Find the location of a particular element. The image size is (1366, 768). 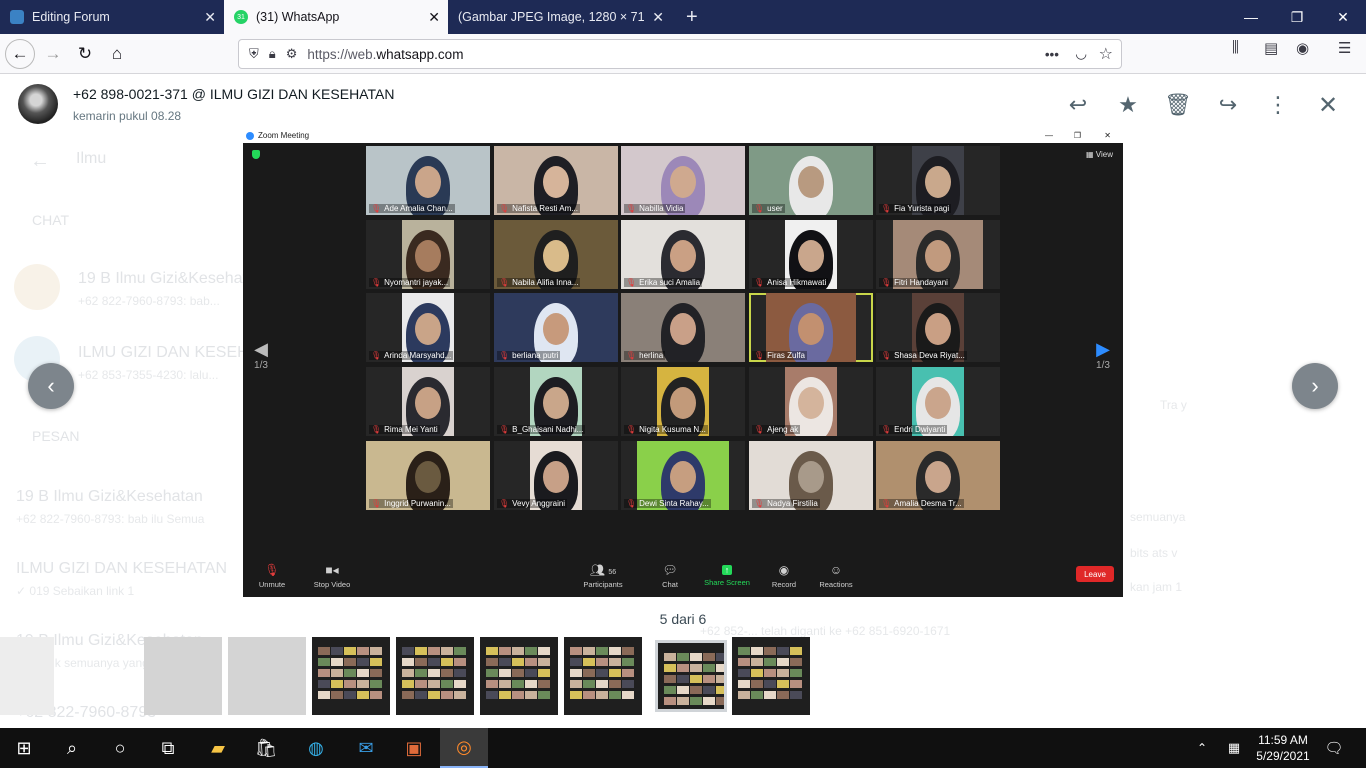

notifications-icon: 🗨︎ is located at coordinates (1334, 748).